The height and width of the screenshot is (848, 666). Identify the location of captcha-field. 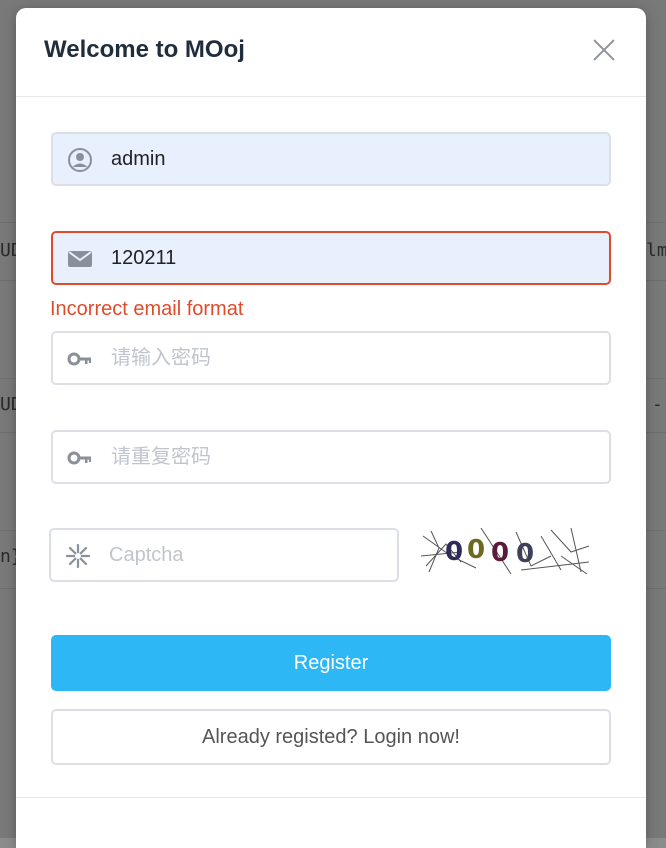
(224, 555).